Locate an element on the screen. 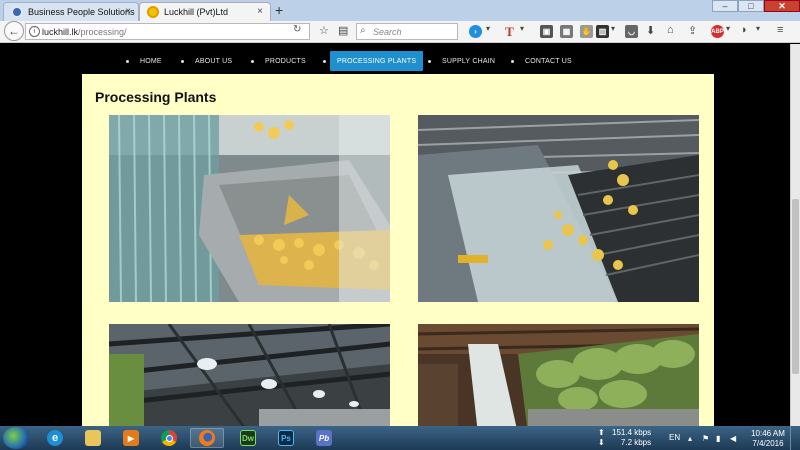 Image resolution: width=800 pixels, height=450 pixels. tab-title: Luckhill (Pvt)Ltd is located at coordinates (196, 12).